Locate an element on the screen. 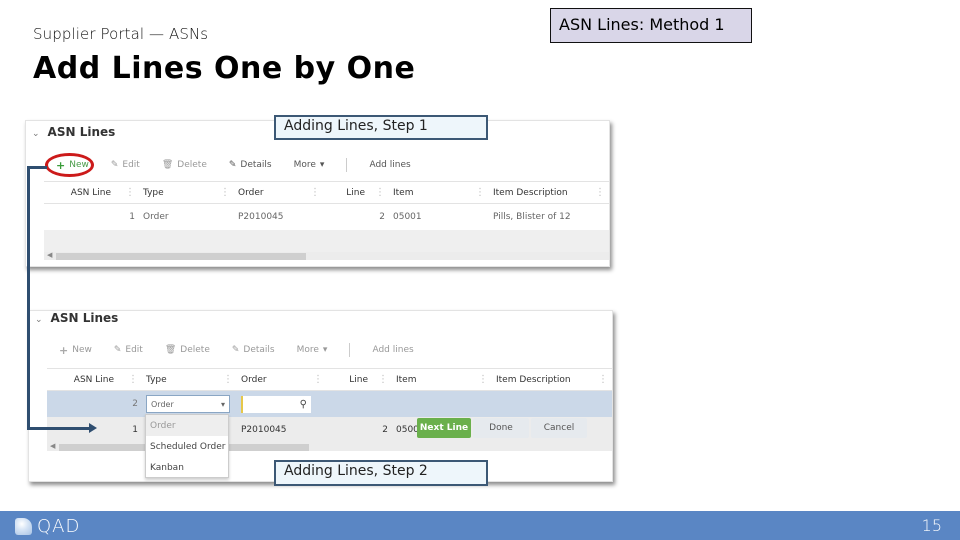 The height and width of the screenshot is (540, 960). footer-bar: QAD 15 is located at coordinates (480, 525).